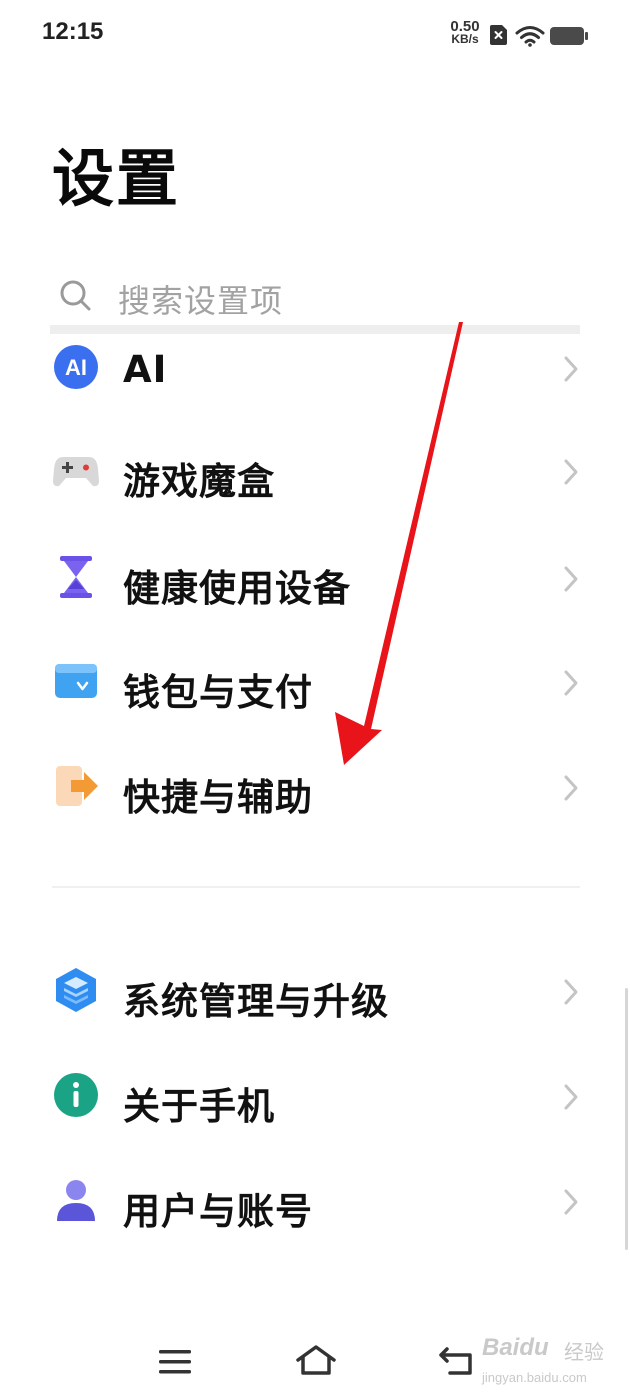 The width and height of the screenshot is (630, 1400). What do you see at coordinates (175, 1362) in the screenshot?
I see `menu-icon` at bounding box center [175, 1362].